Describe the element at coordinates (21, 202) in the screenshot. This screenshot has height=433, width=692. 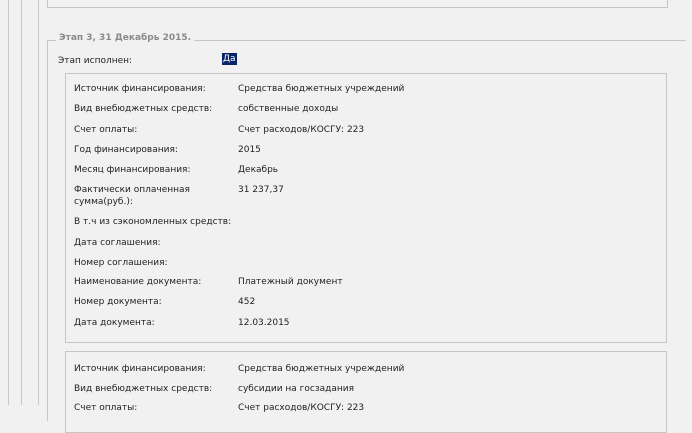
I see `outer-border-left-inner` at that location.